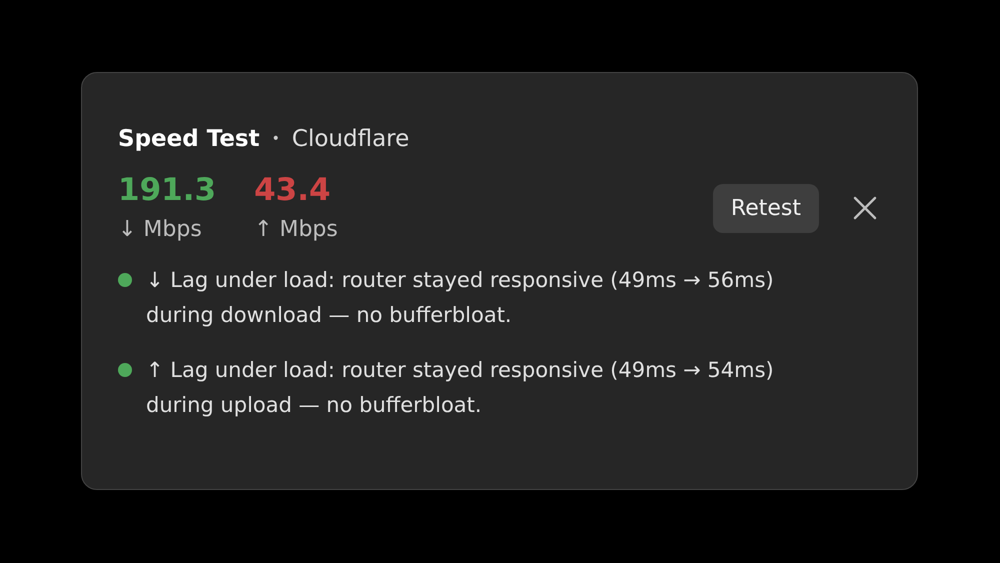 This screenshot has height=563, width=1000. I want to click on speed-unit: ↓ Mbps, so click(160, 230).